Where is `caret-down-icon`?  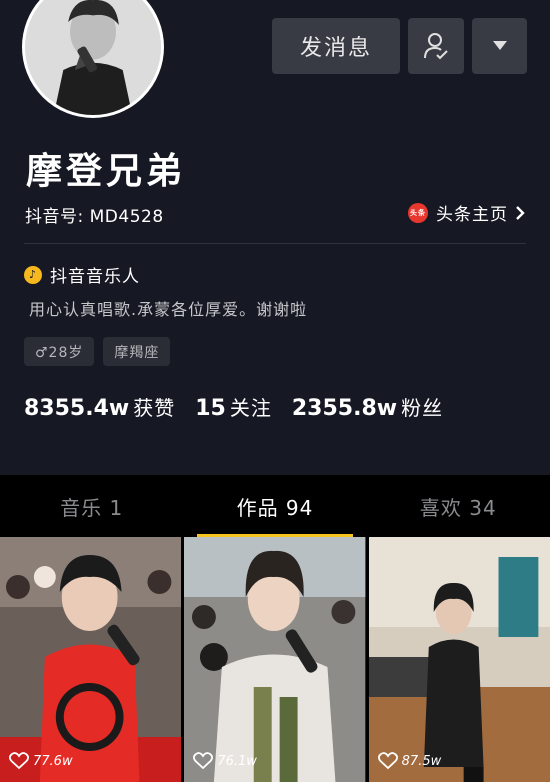 caret-down-icon is located at coordinates (499, 45).